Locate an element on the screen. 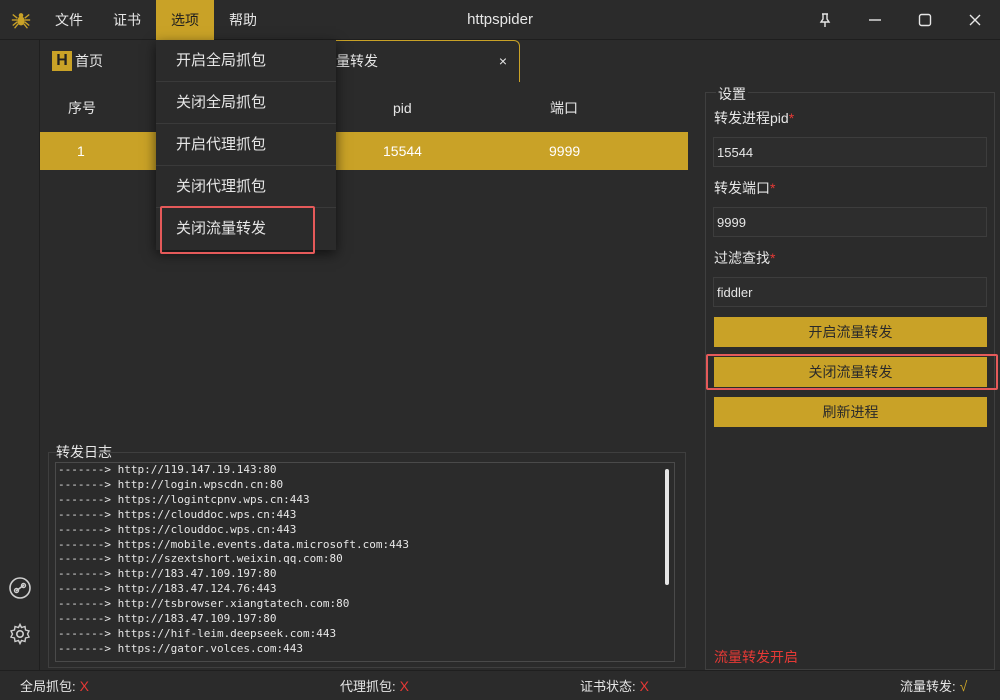 This screenshot has width=1000, height=700. pin-button is located at coordinates (825, 20).